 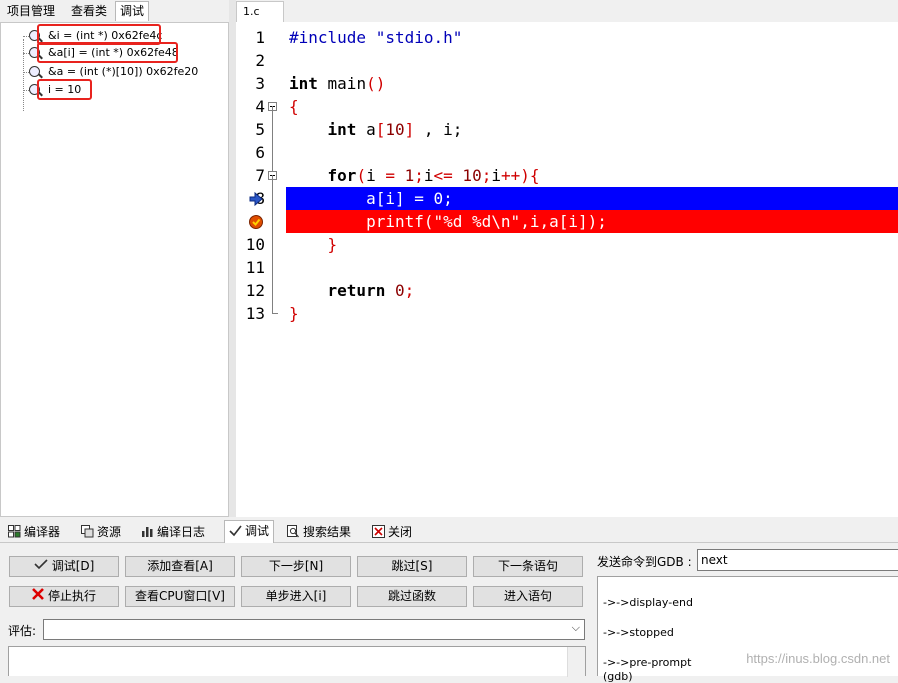 What do you see at coordinates (255, 290) in the screenshot?
I see `line-number: 12` at bounding box center [255, 290].